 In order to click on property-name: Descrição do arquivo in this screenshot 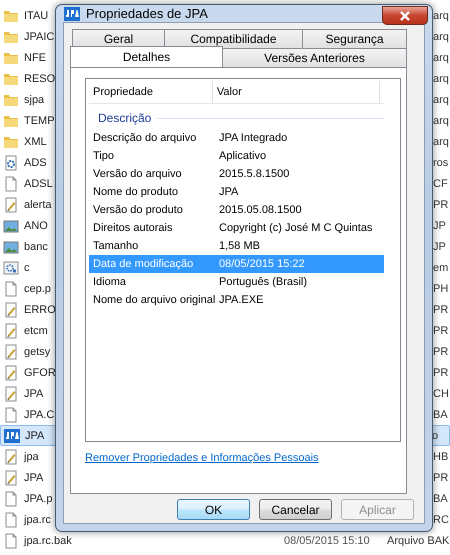, I will do `click(145, 138)`.